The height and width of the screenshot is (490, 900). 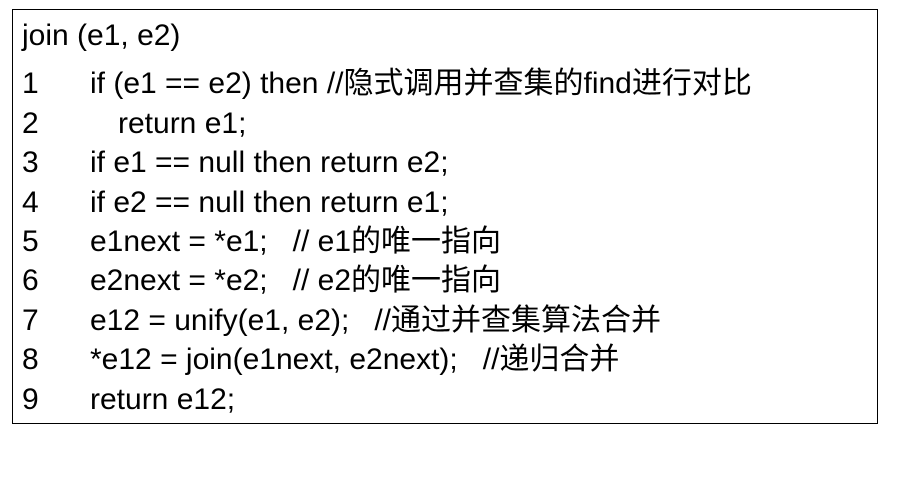 What do you see at coordinates (30, 162) in the screenshot?
I see `line-number: 3` at bounding box center [30, 162].